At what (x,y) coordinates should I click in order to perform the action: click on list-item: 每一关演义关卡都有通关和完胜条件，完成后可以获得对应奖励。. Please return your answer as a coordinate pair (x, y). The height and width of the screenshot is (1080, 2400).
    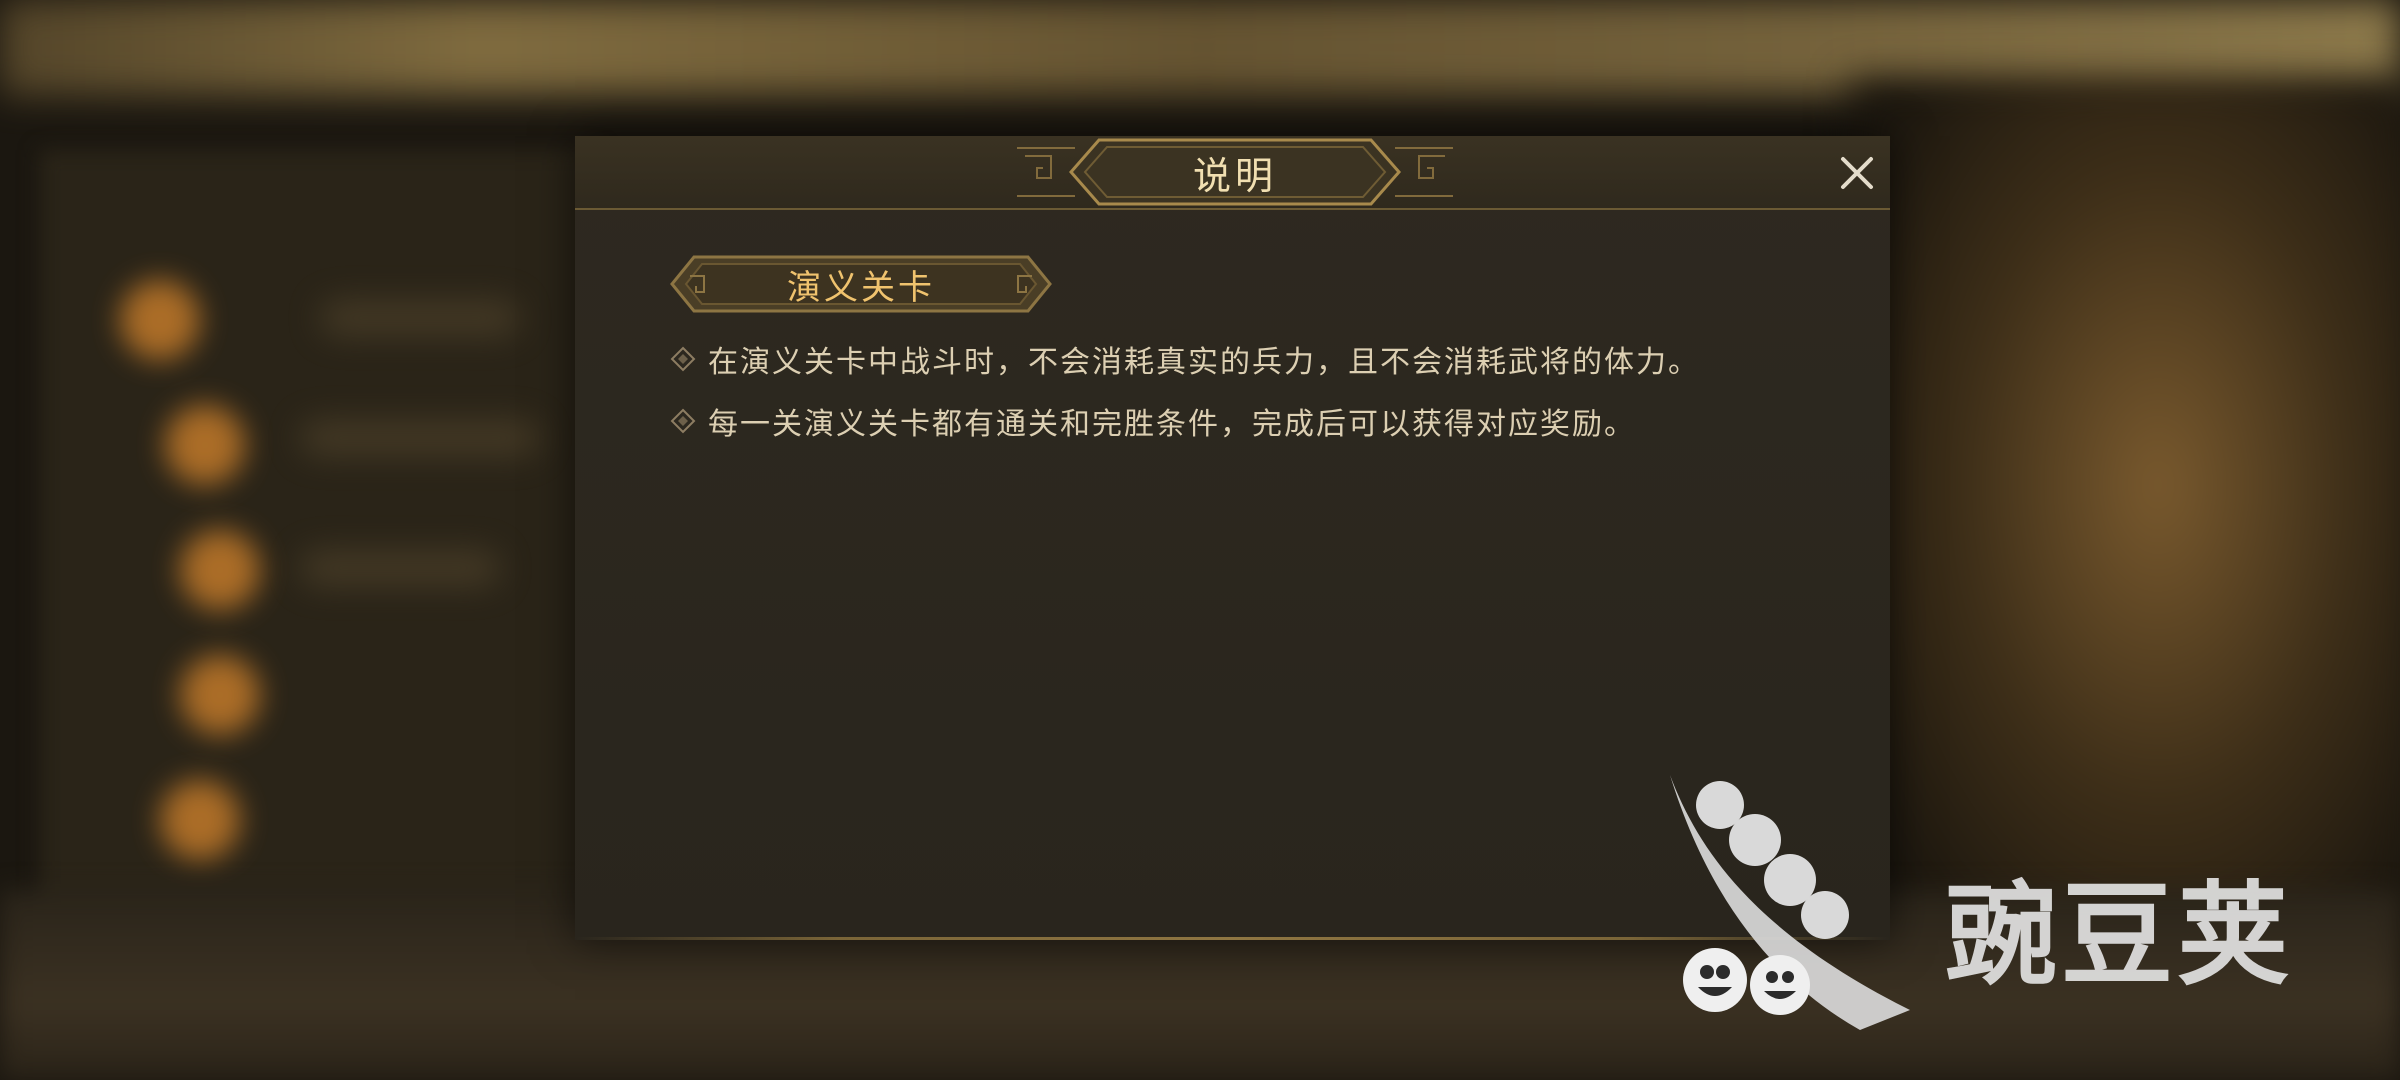
    Looking at the image, I should click on (1185, 421).